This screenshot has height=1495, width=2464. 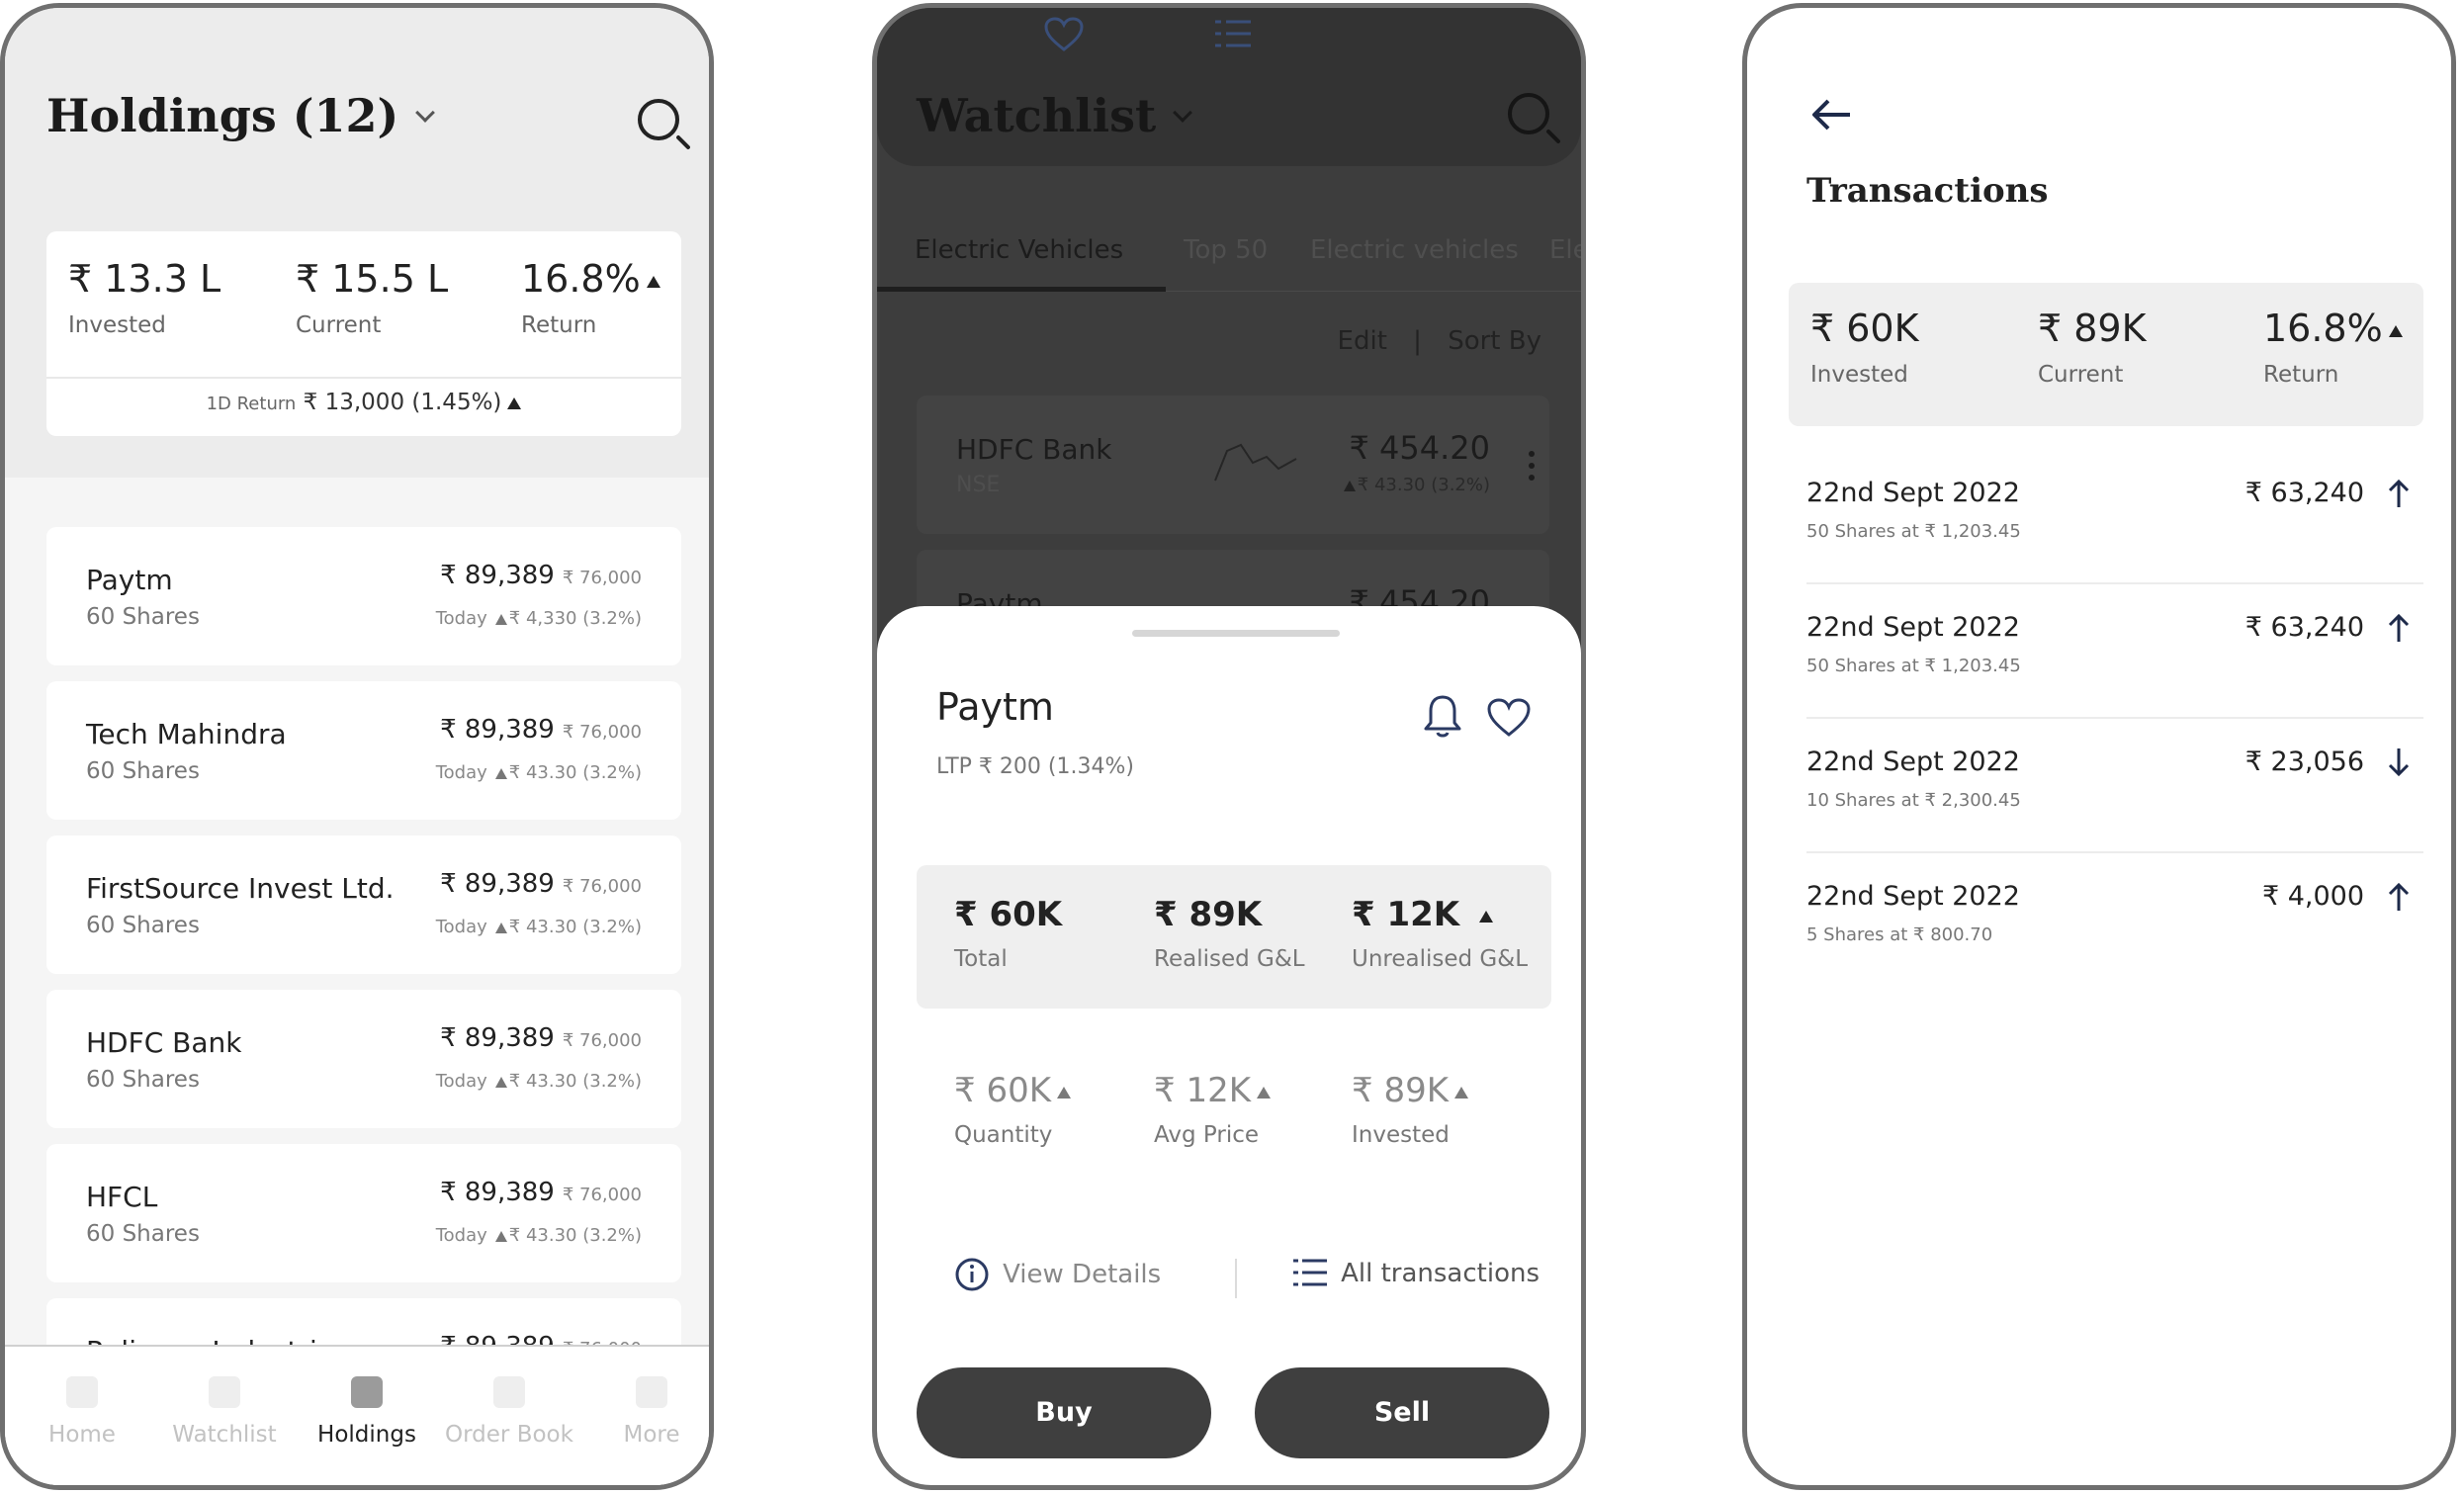 What do you see at coordinates (1229, 933) in the screenshot?
I see `realised-stat: ₹ 89K Realised G&L` at bounding box center [1229, 933].